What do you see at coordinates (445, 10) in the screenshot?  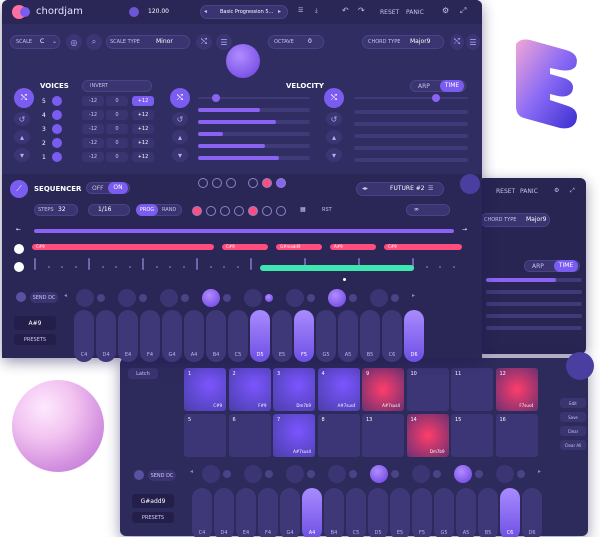 I see `settings-icon: ⚙` at bounding box center [445, 10].